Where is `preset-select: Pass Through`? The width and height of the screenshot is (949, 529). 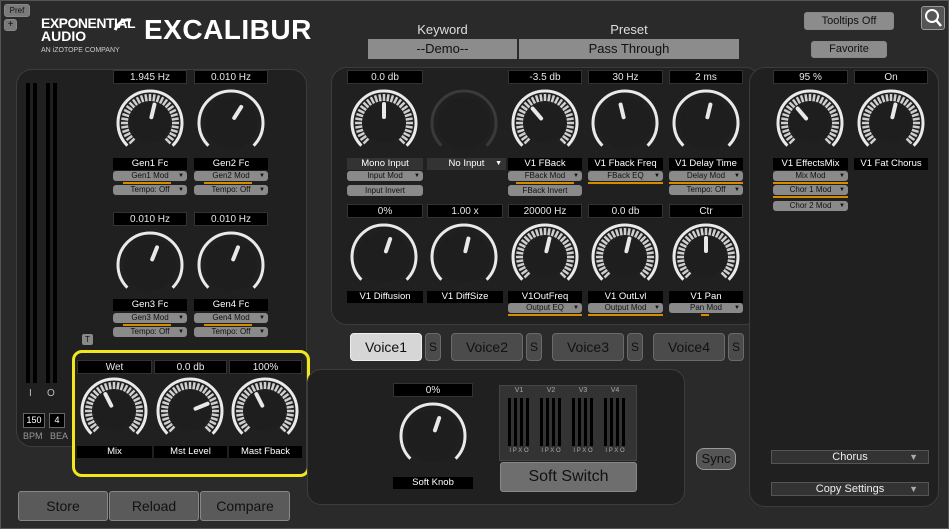
preset-select: Pass Through is located at coordinates (629, 49).